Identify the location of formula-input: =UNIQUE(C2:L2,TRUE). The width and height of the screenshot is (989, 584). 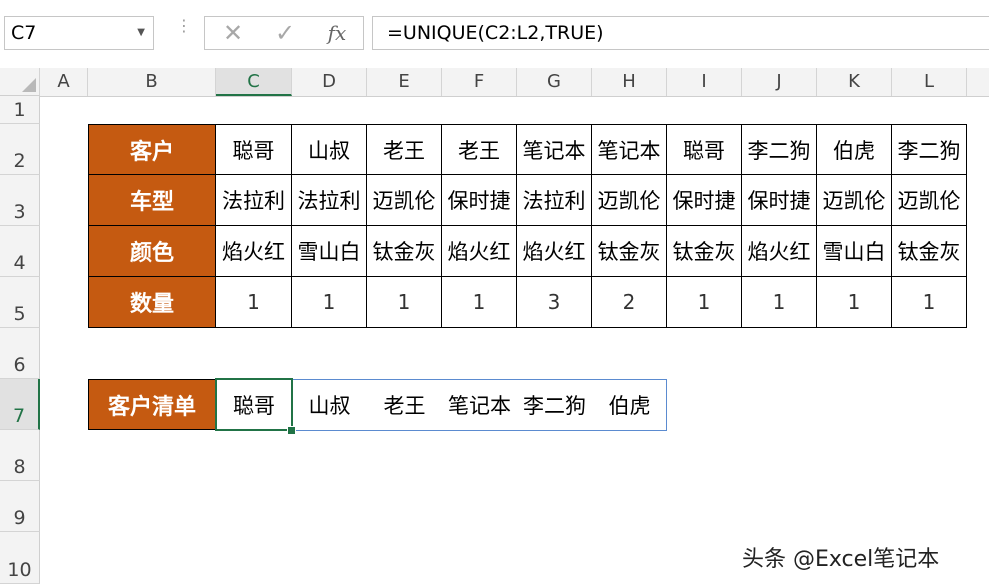
(680, 33).